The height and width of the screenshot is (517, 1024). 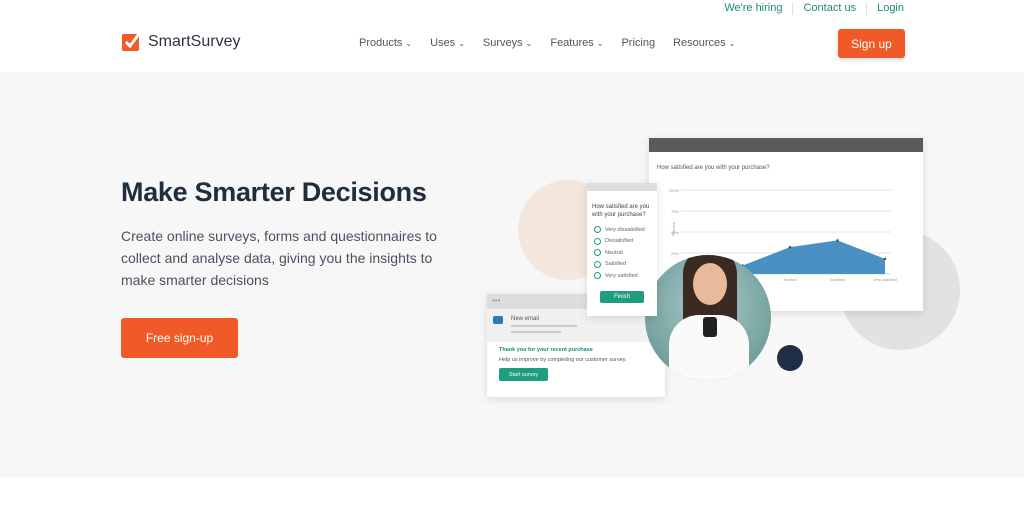 I want to click on nav-label: Resources, so click(x=699, y=43).